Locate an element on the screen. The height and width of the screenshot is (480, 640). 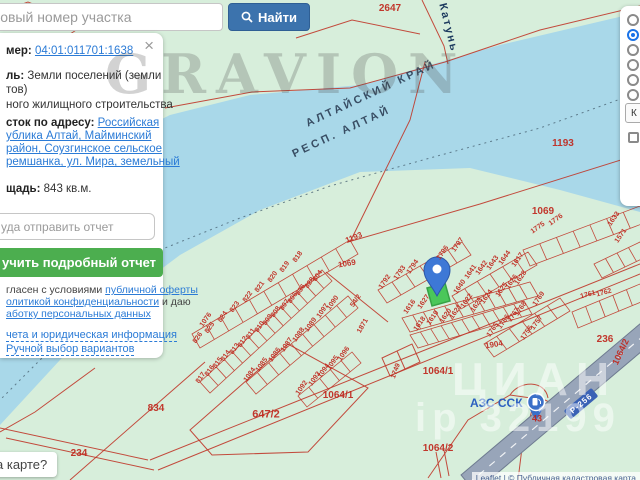
close-icon: × is located at coordinates (149, 45).